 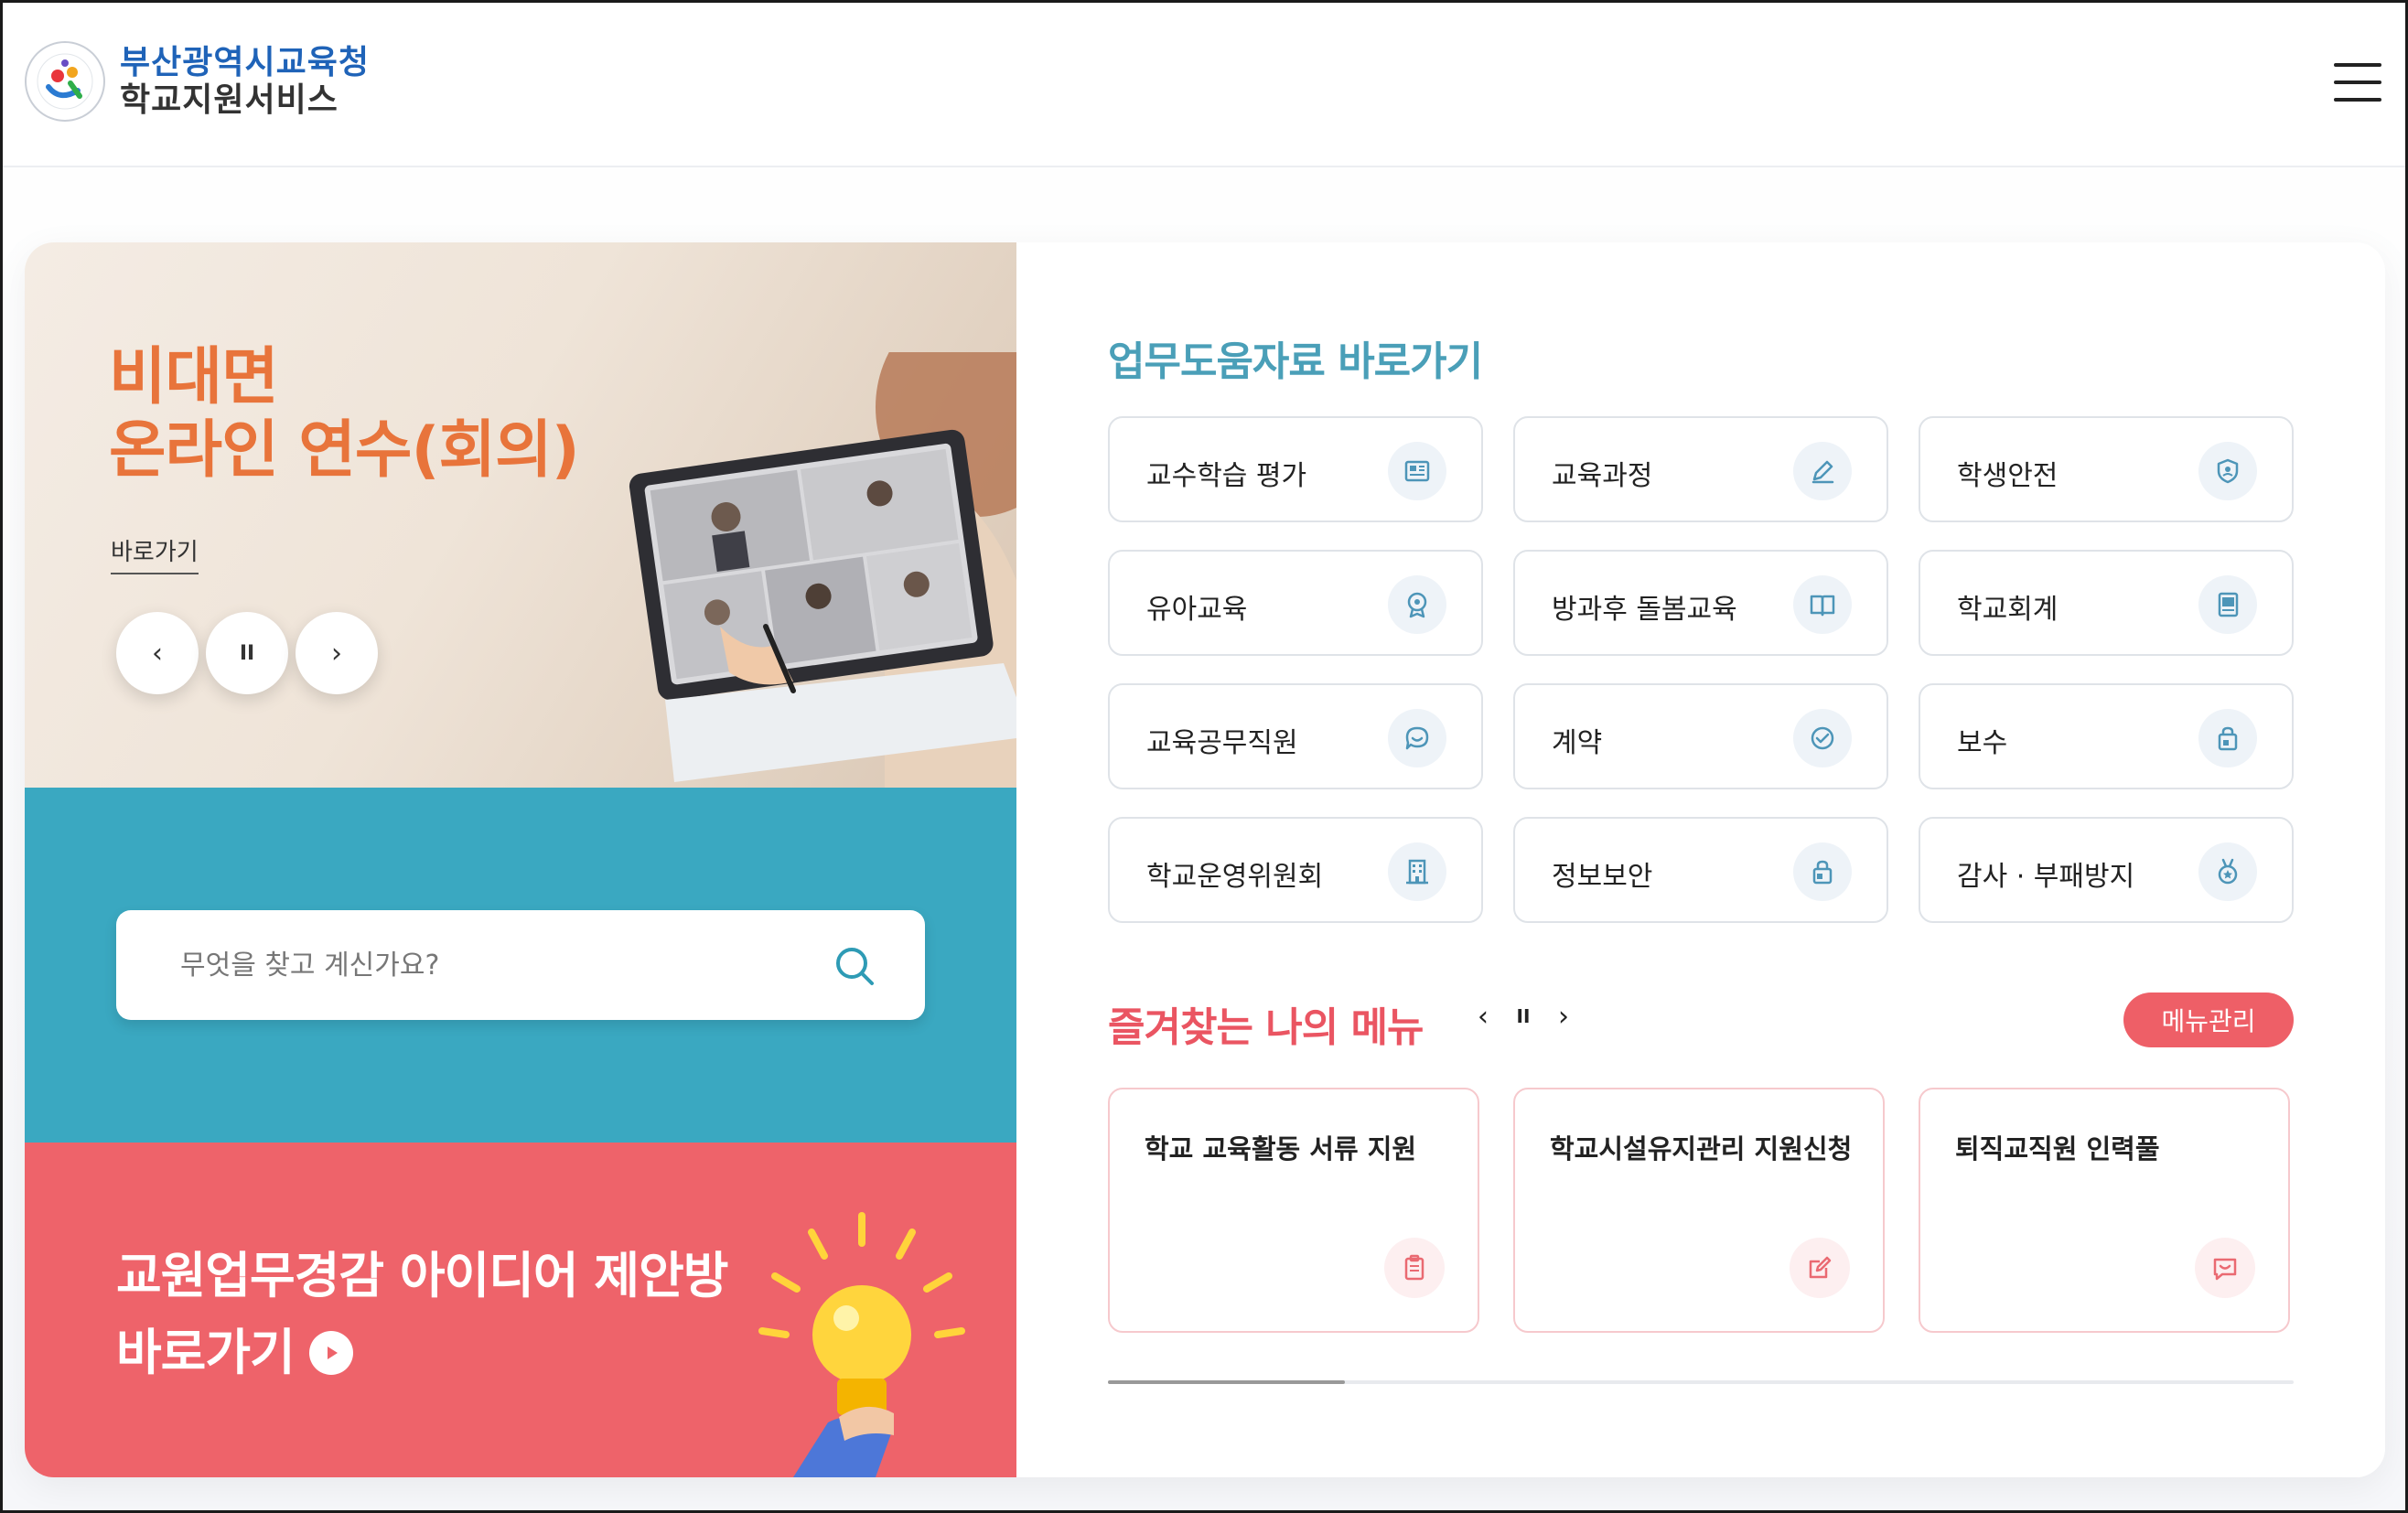 I want to click on shortcut-audit-anticorruption: 감사 · 부패방지, so click(x=2106, y=870).